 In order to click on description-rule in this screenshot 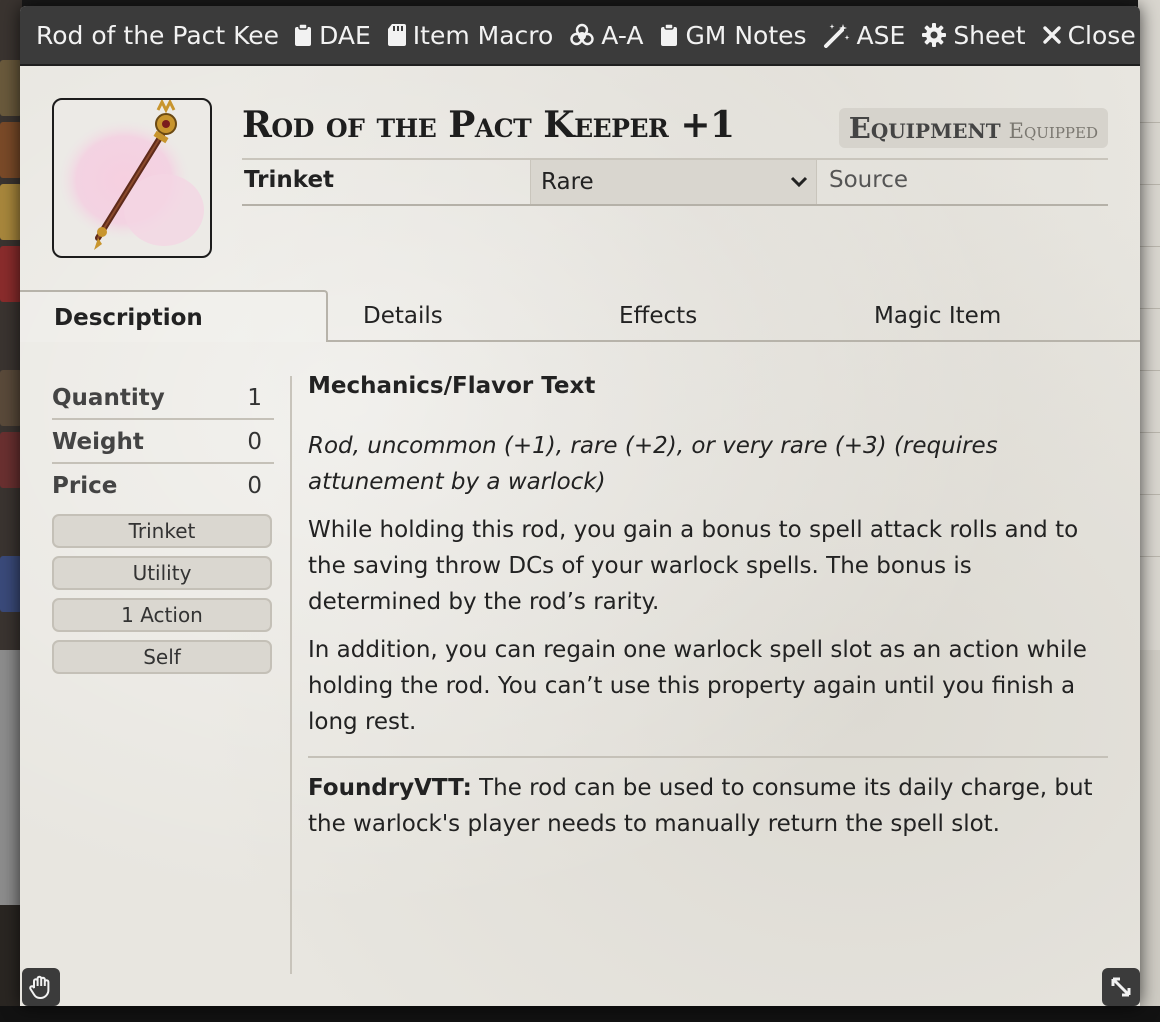, I will do `click(708, 757)`.